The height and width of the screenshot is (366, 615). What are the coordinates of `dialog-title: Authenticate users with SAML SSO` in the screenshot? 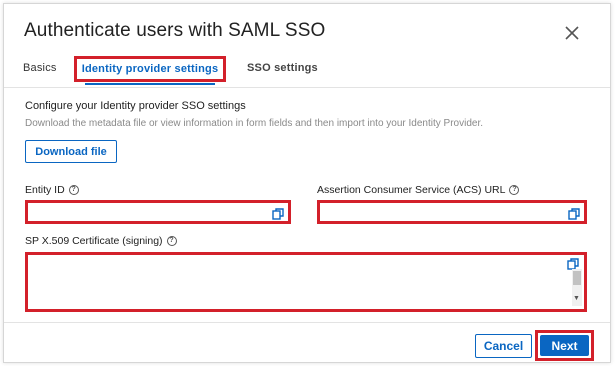 It's located at (175, 30).